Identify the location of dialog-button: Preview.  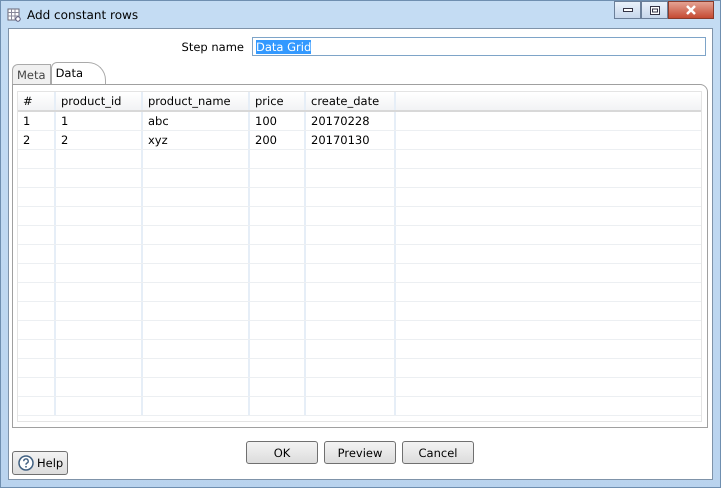
(360, 452).